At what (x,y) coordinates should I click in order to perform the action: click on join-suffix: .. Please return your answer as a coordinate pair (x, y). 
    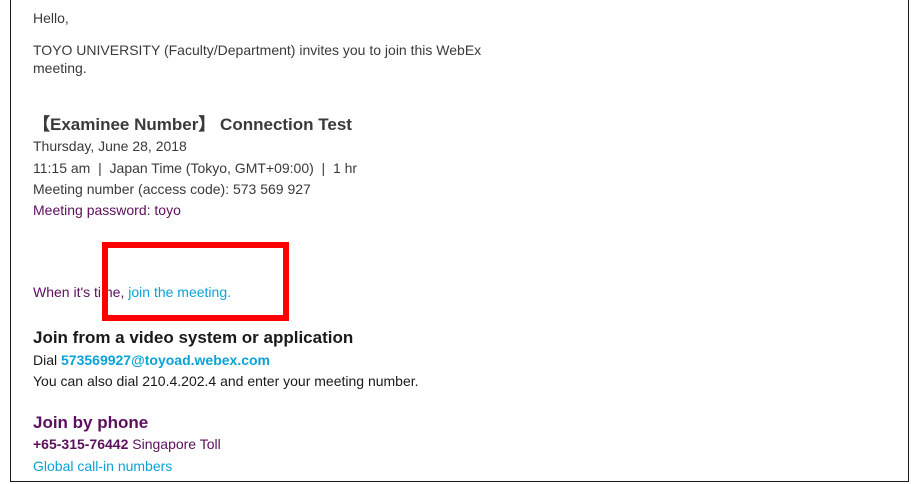
    Looking at the image, I should click on (229, 292).